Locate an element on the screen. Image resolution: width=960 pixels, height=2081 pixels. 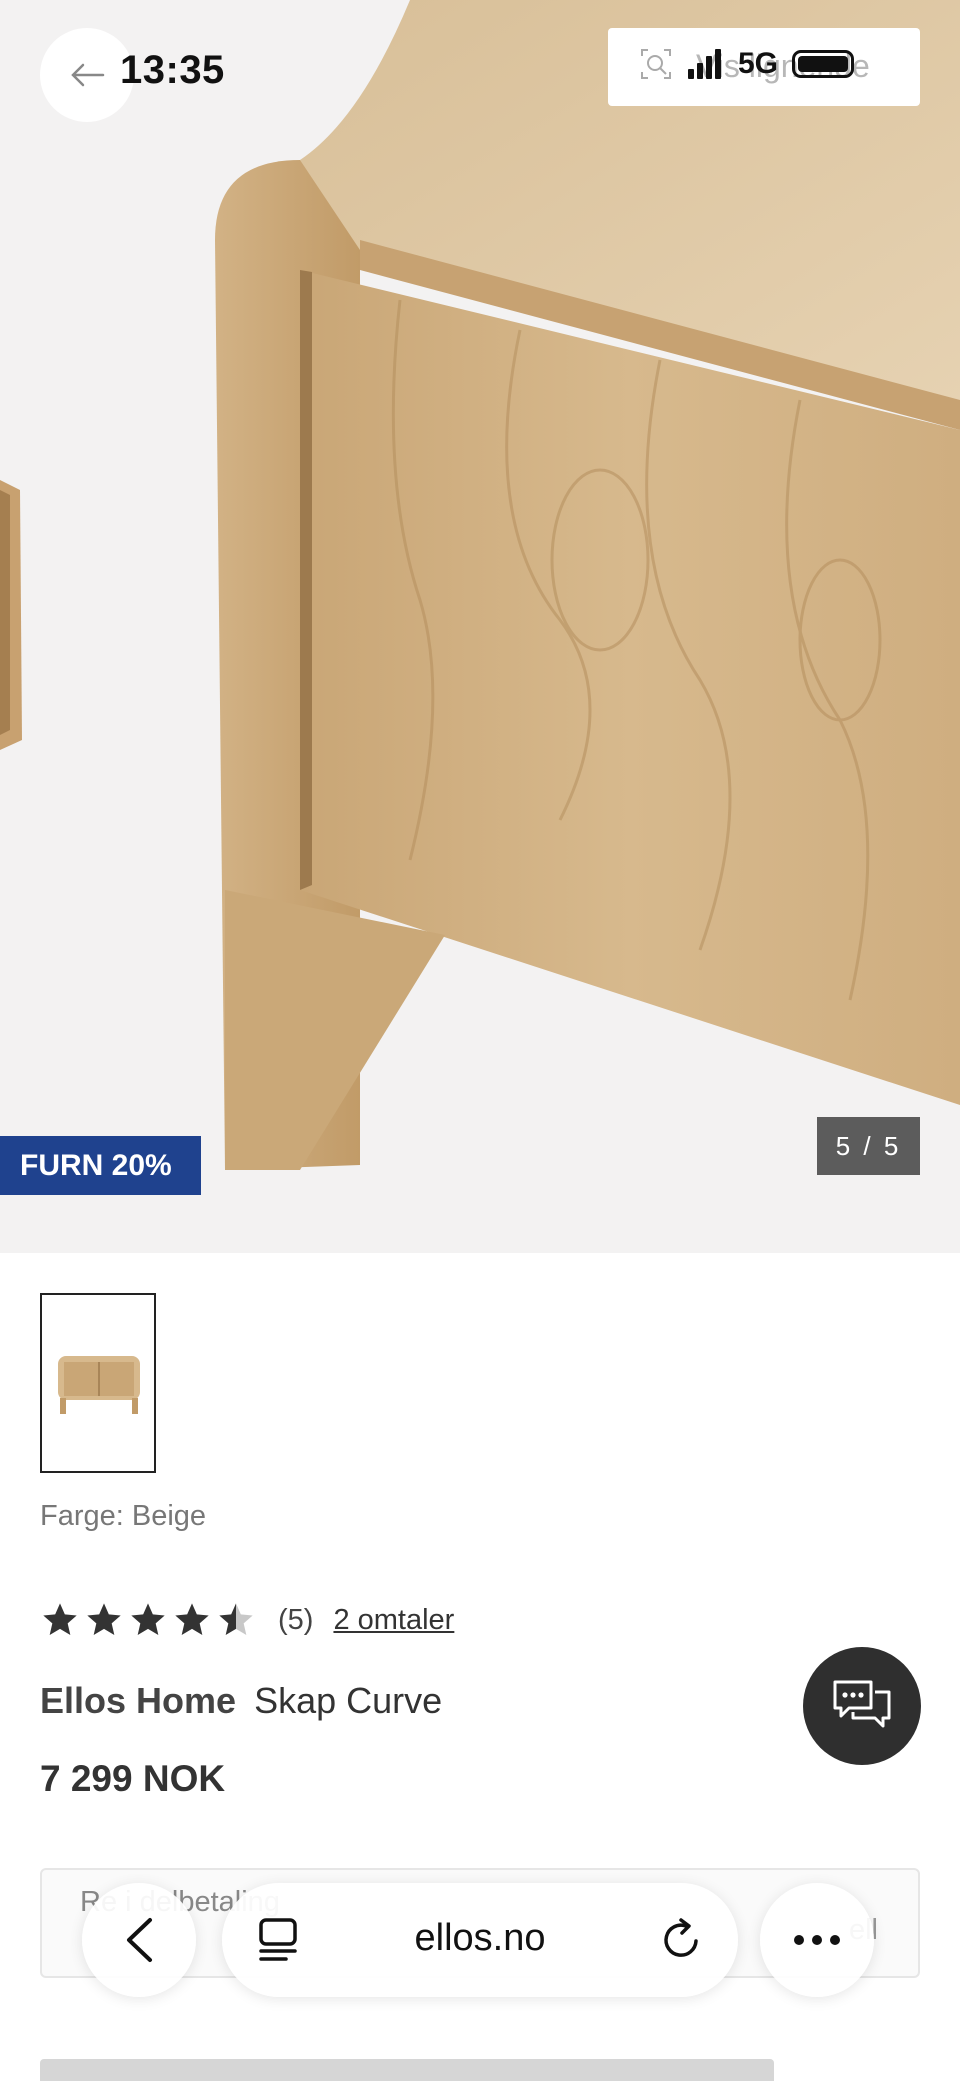
more-button is located at coordinates (817, 1940).